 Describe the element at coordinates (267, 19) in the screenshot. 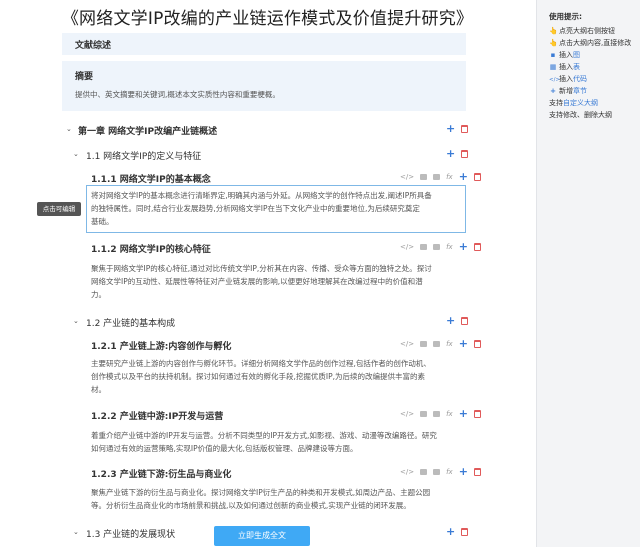

I see `page-title: 《网络文学IP改编的产业链运作模式及价值提升研究》` at that location.